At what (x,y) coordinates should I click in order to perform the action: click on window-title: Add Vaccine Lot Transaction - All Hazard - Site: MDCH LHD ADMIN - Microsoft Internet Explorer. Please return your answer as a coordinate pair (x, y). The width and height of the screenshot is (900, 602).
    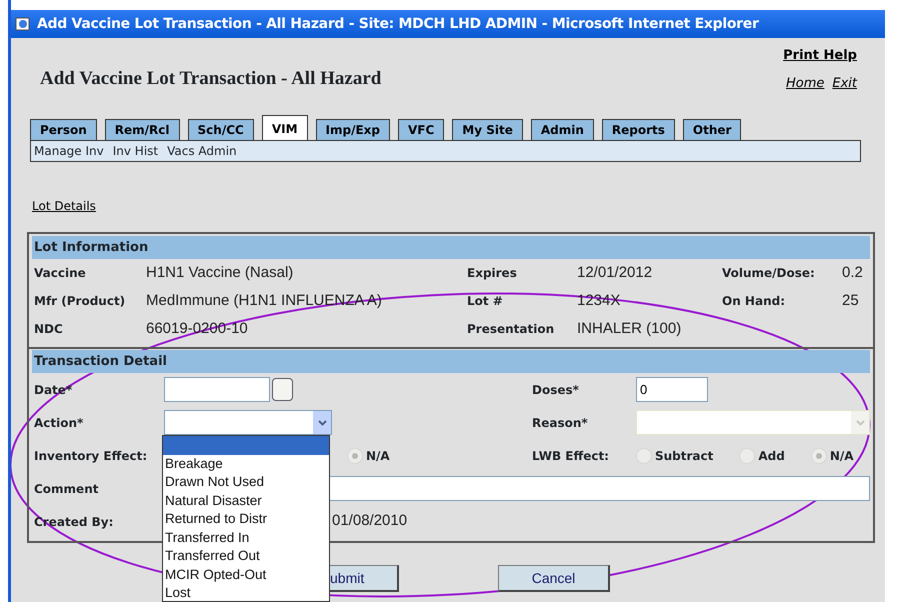
    Looking at the image, I should click on (398, 24).